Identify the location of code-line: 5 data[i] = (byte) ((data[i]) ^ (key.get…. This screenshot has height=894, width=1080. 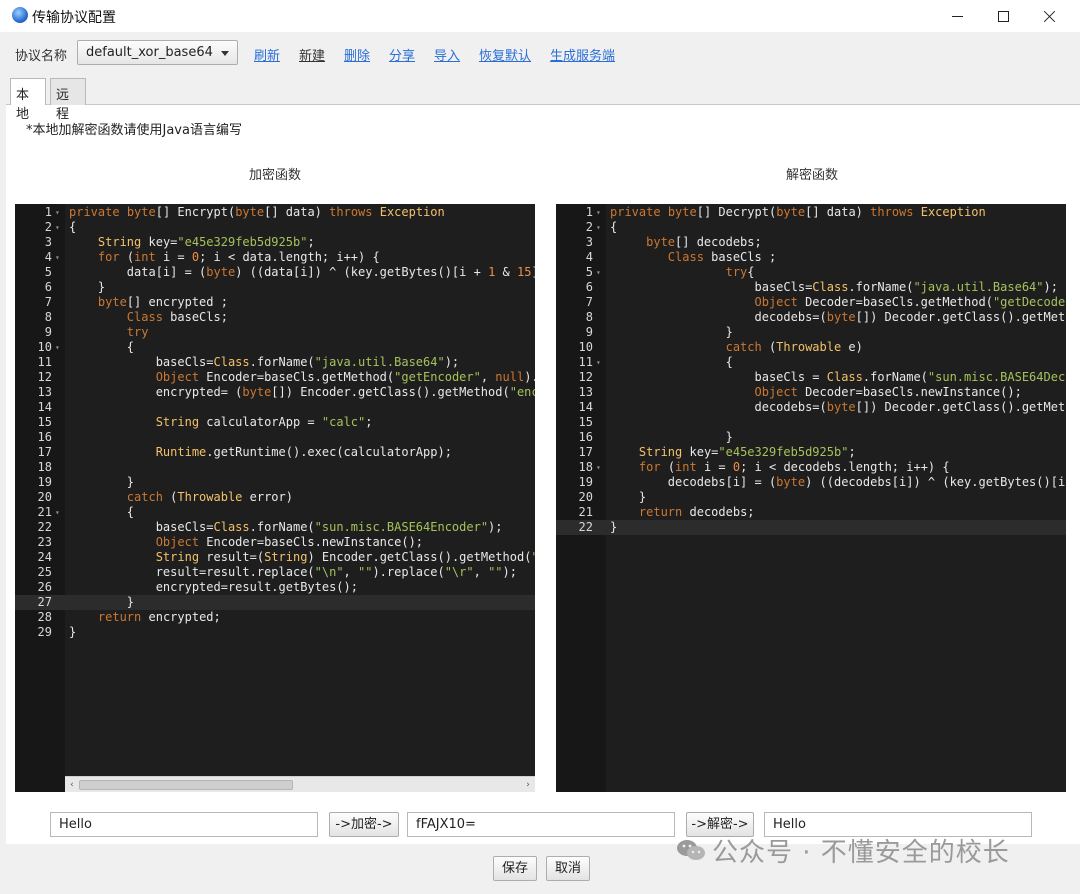
(289, 272).